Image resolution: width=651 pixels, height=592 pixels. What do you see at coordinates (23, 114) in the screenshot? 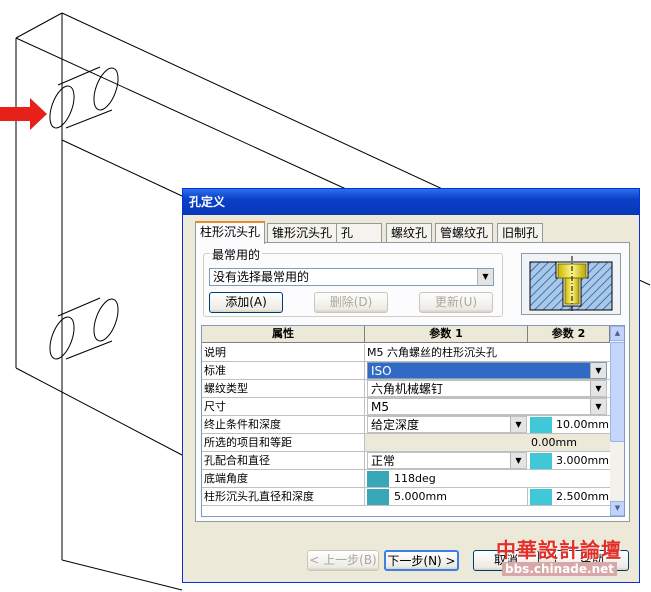
I see `red-arrow-icon` at bounding box center [23, 114].